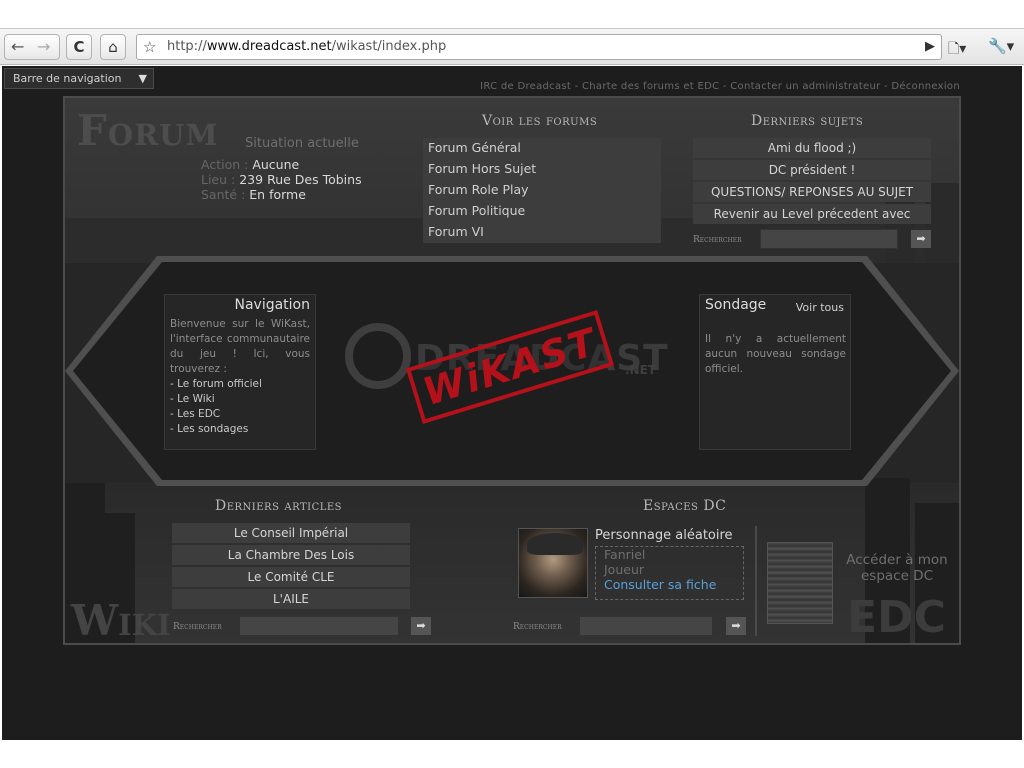 The width and height of the screenshot is (1024, 768). I want to click on nav-link-sondages: - Les sondages, so click(240, 429).